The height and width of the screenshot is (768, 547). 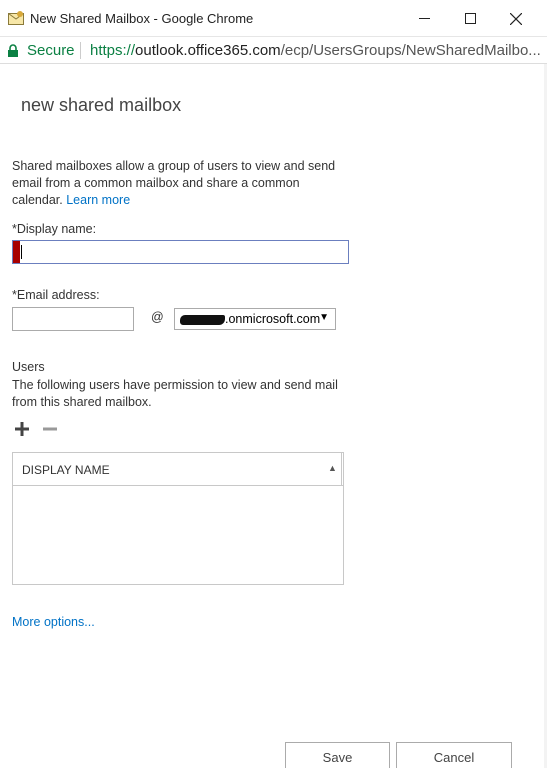 I want to click on maximize-icon, so click(x=470, y=18).